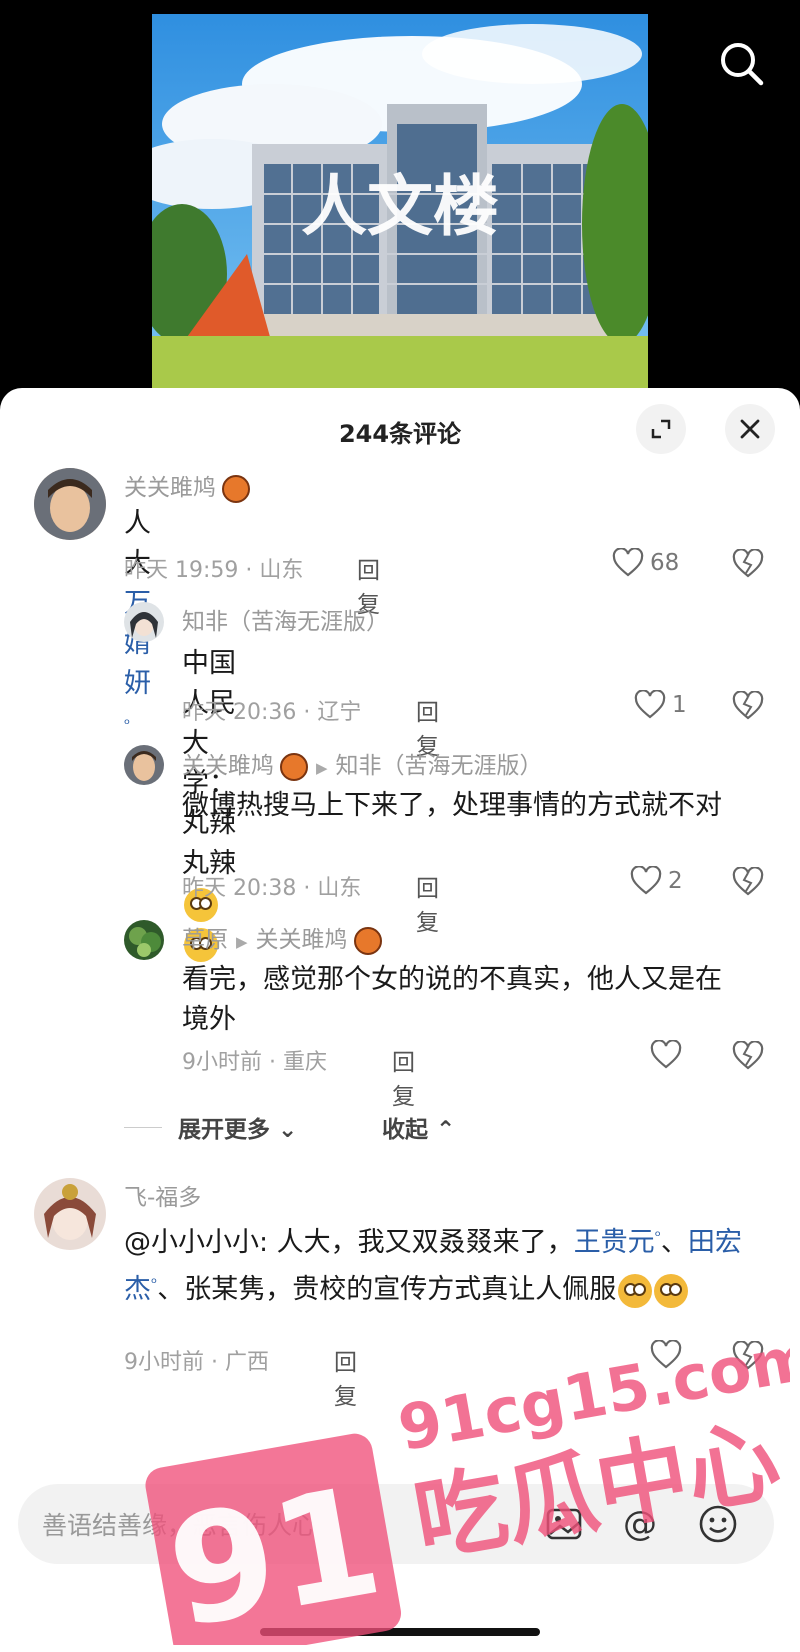  I want to click on chevron-down-icon: ⌄, so click(284, 1130).